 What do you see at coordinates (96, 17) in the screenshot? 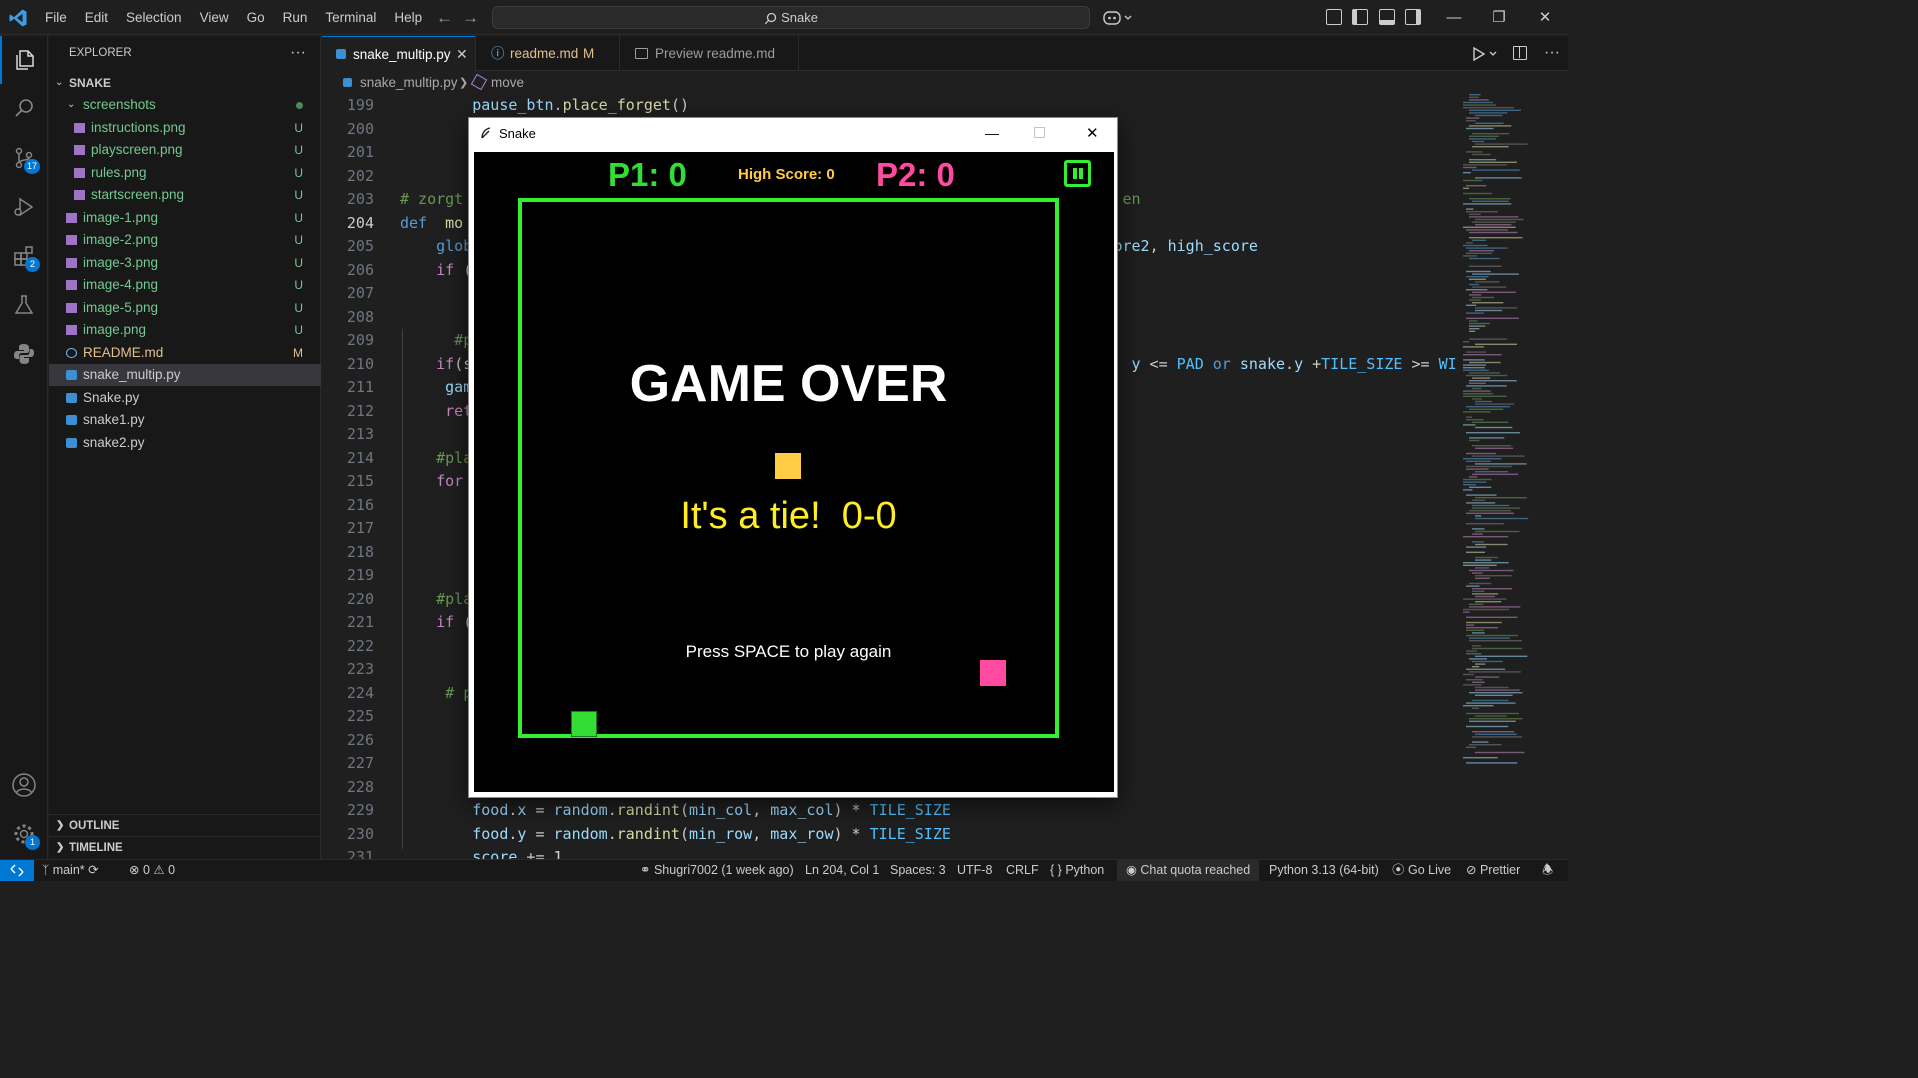
I see `menu-edit: Edit` at bounding box center [96, 17].